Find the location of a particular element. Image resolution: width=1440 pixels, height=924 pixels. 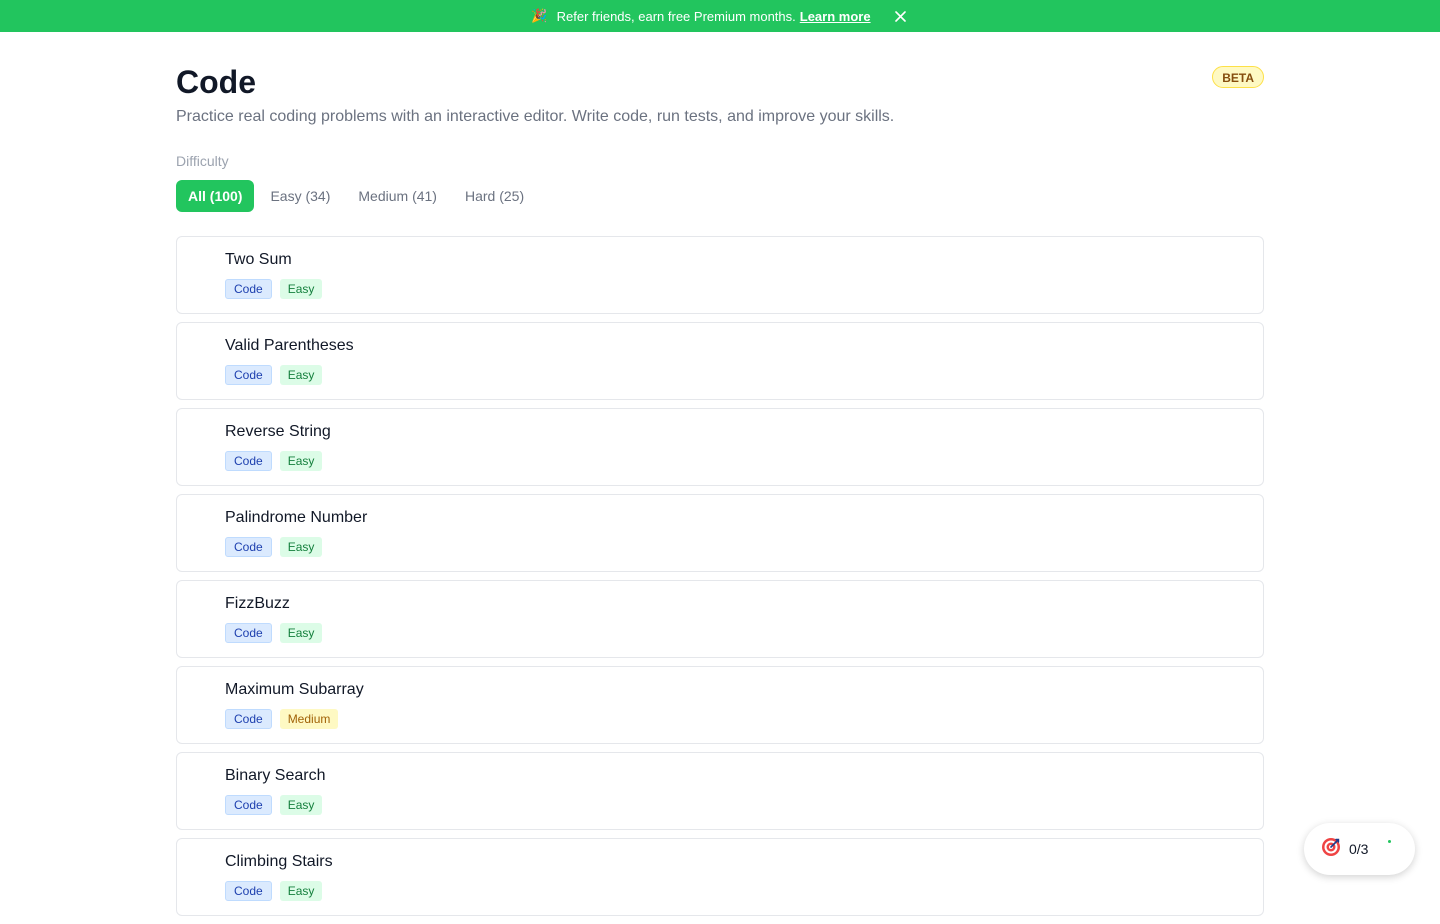

problem-title: Reverse String is located at coordinates (278, 431).